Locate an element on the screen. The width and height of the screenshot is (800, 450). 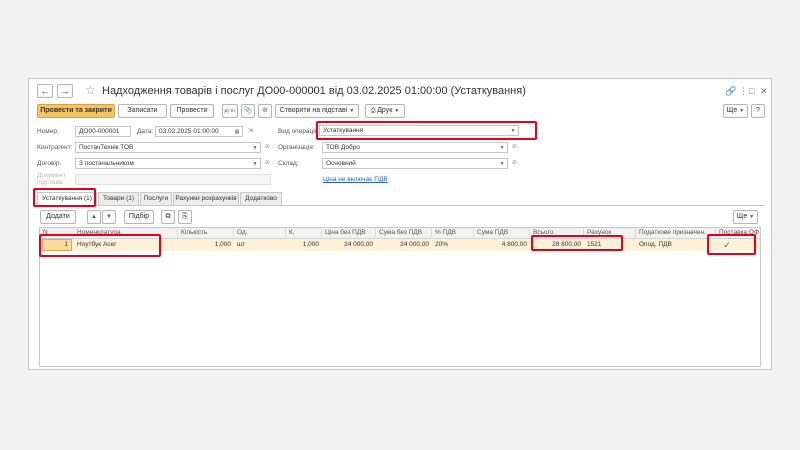
cell-account: 1521 is located at coordinates (610, 245).